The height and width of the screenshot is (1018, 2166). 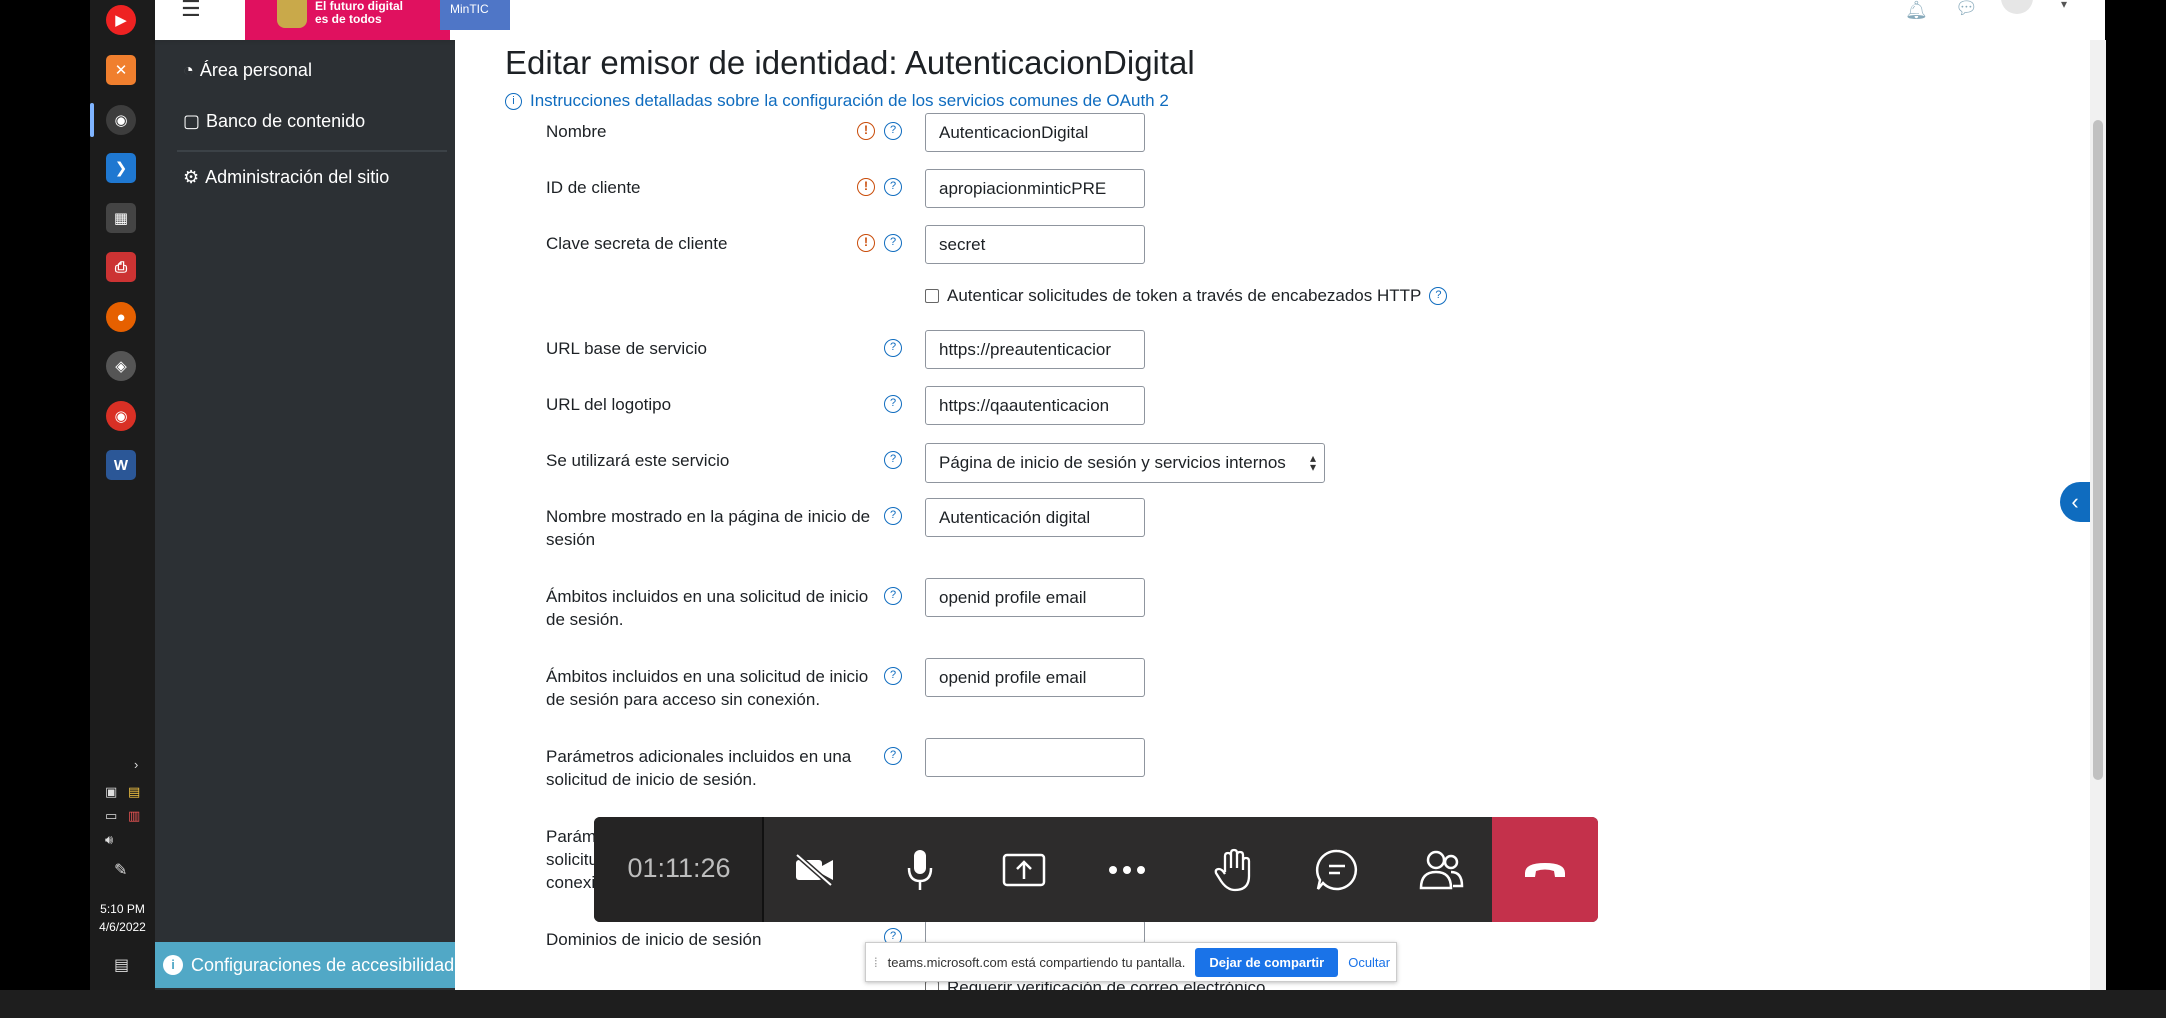 I want to click on base-url-input, so click(x=1035, y=349).